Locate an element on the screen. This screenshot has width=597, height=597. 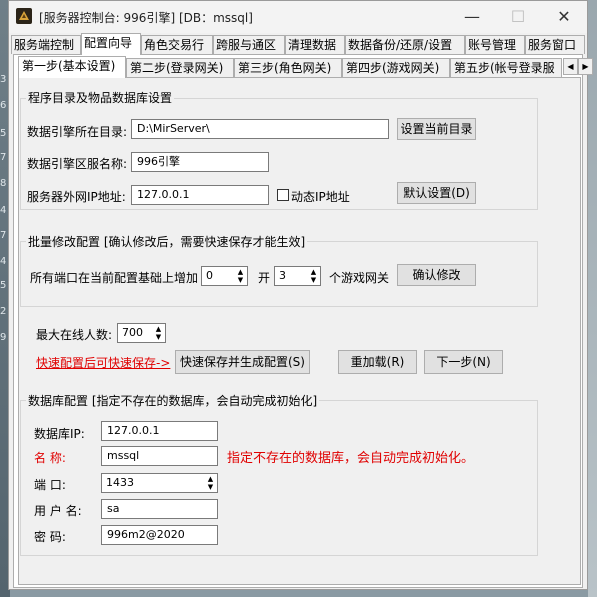
reload-button: 重加载(R) is located at coordinates (377, 362).